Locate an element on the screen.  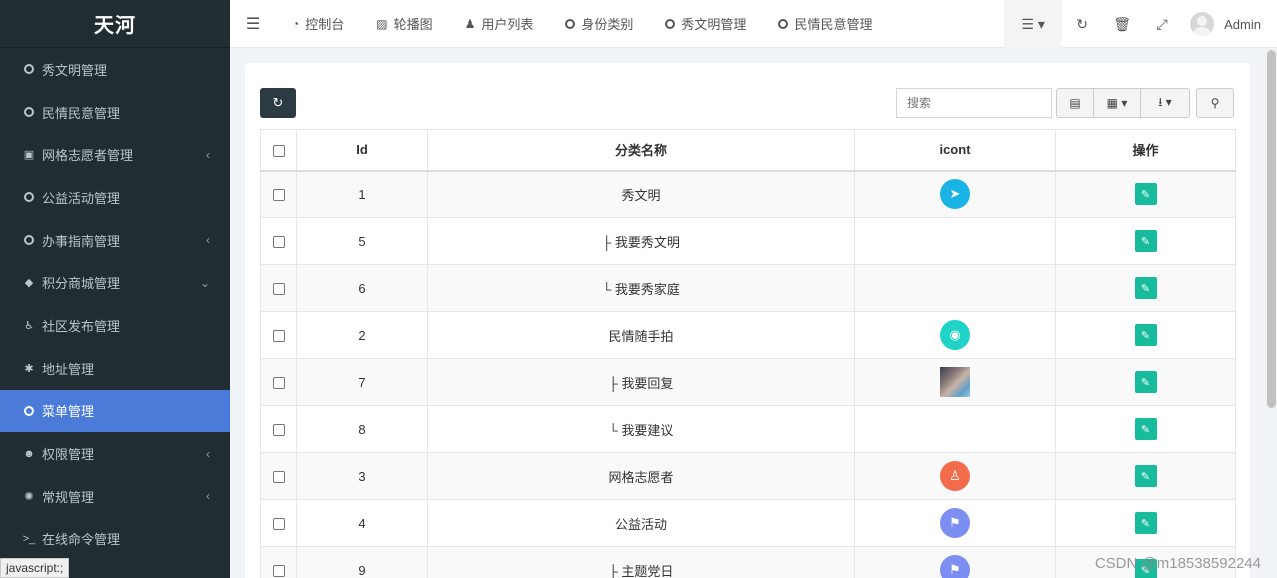
toggle-view-button: ▤ is located at coordinates (1075, 103).